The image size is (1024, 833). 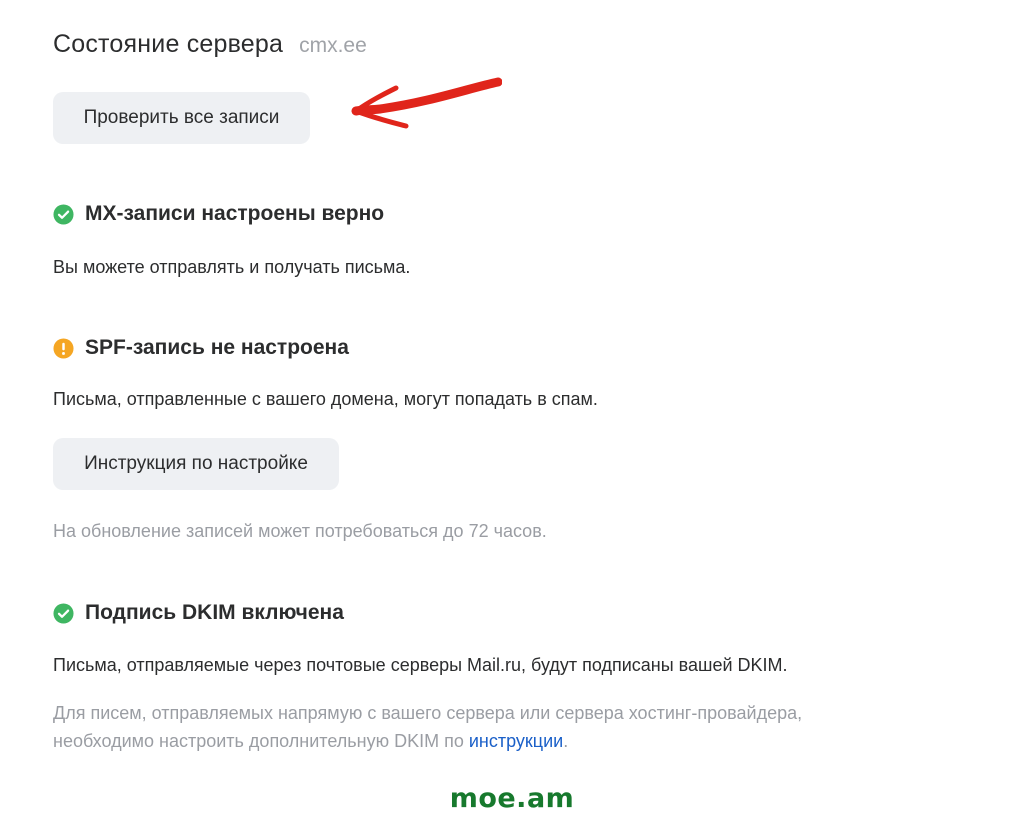 What do you see at coordinates (566, 741) in the screenshot?
I see `dkim-note-end: .` at bounding box center [566, 741].